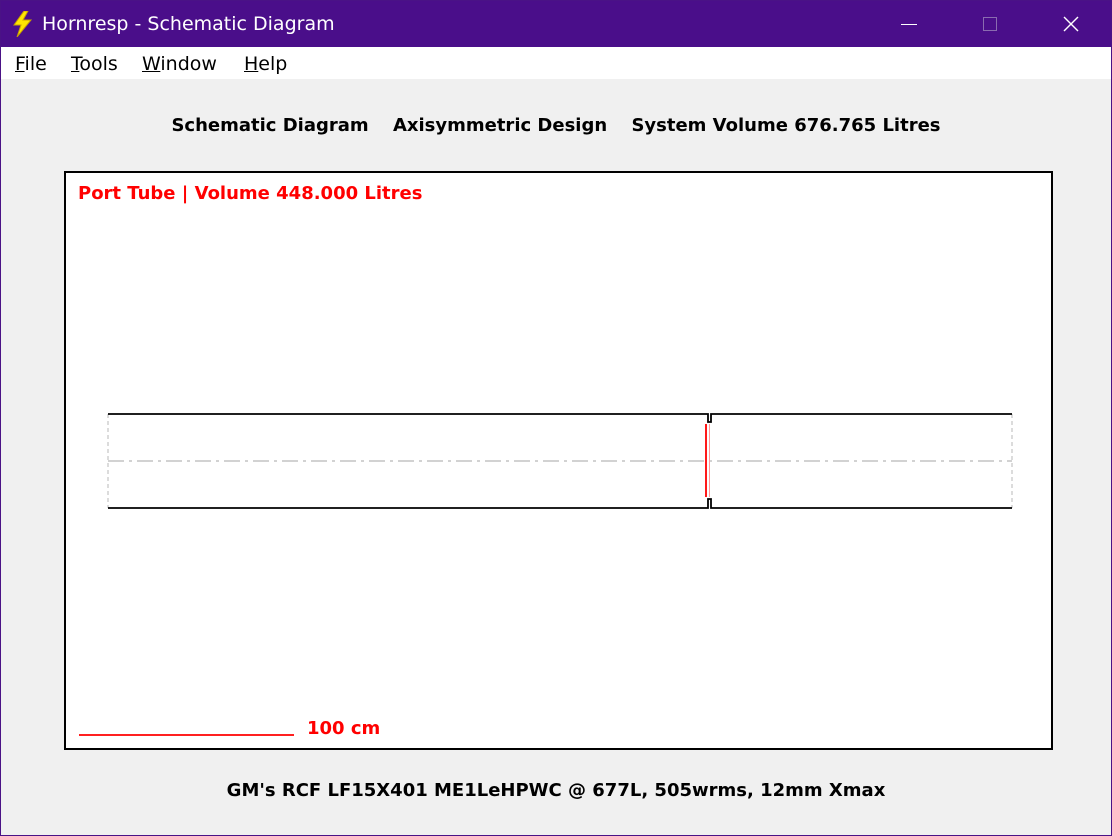  I want to click on menu-file-rest: ile, so click(35, 64).